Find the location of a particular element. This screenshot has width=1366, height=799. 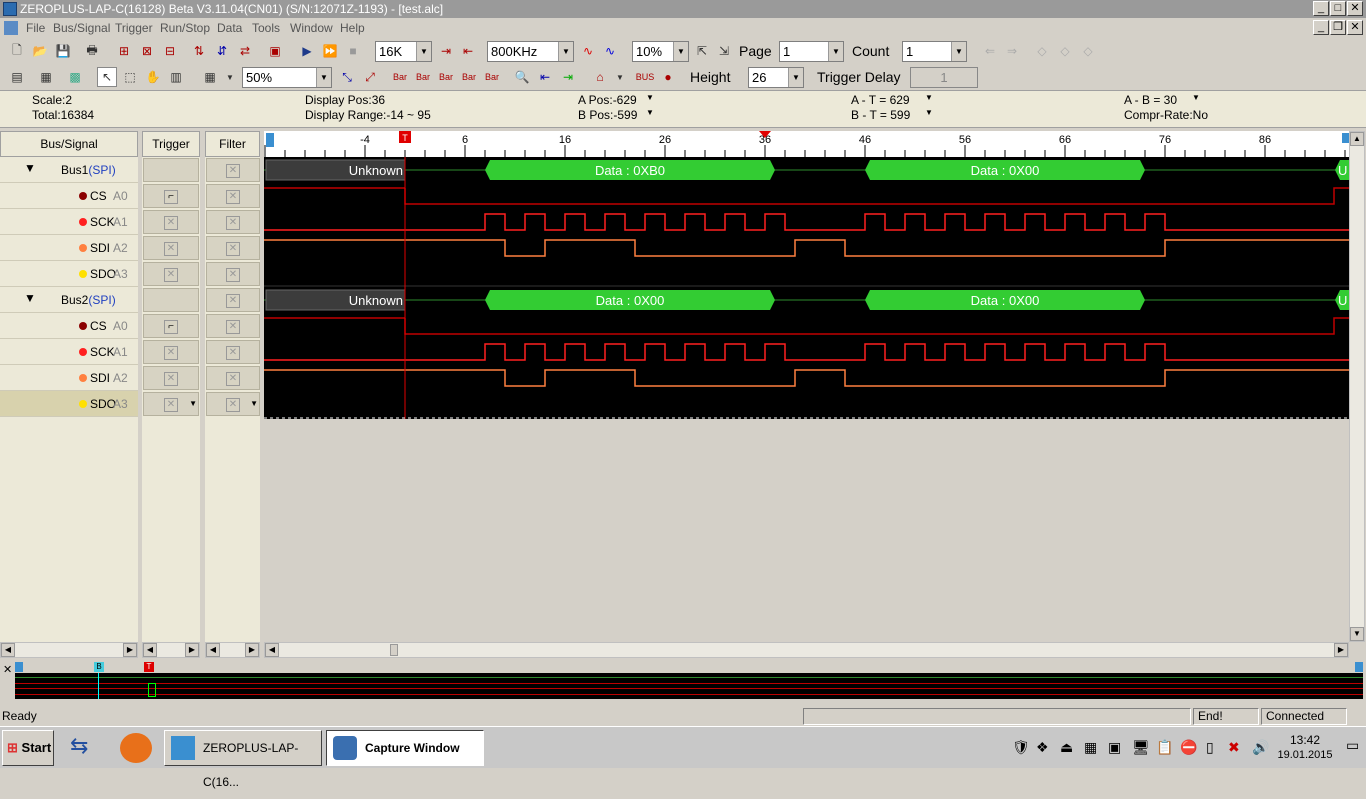

bar-t-icon: Bar is located at coordinates (469, 77).